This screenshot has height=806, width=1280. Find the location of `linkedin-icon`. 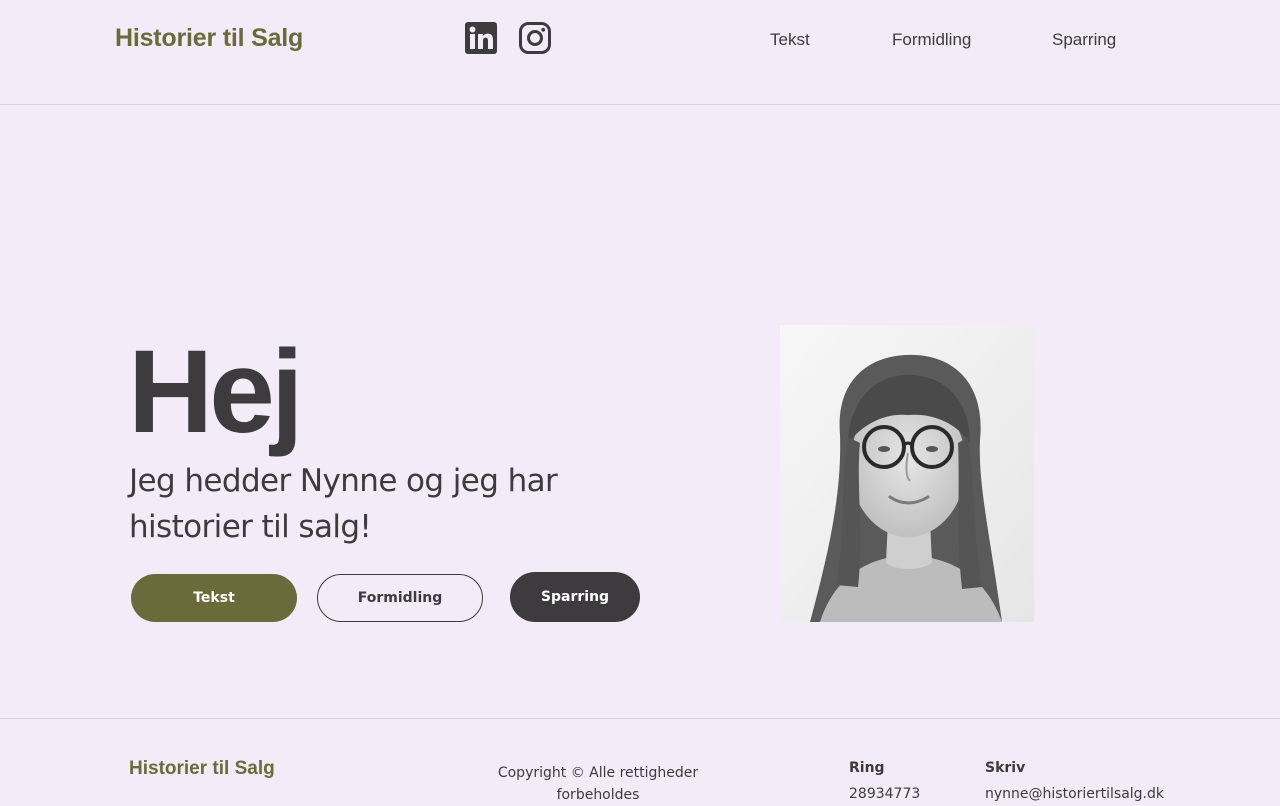

linkedin-icon is located at coordinates (481, 38).